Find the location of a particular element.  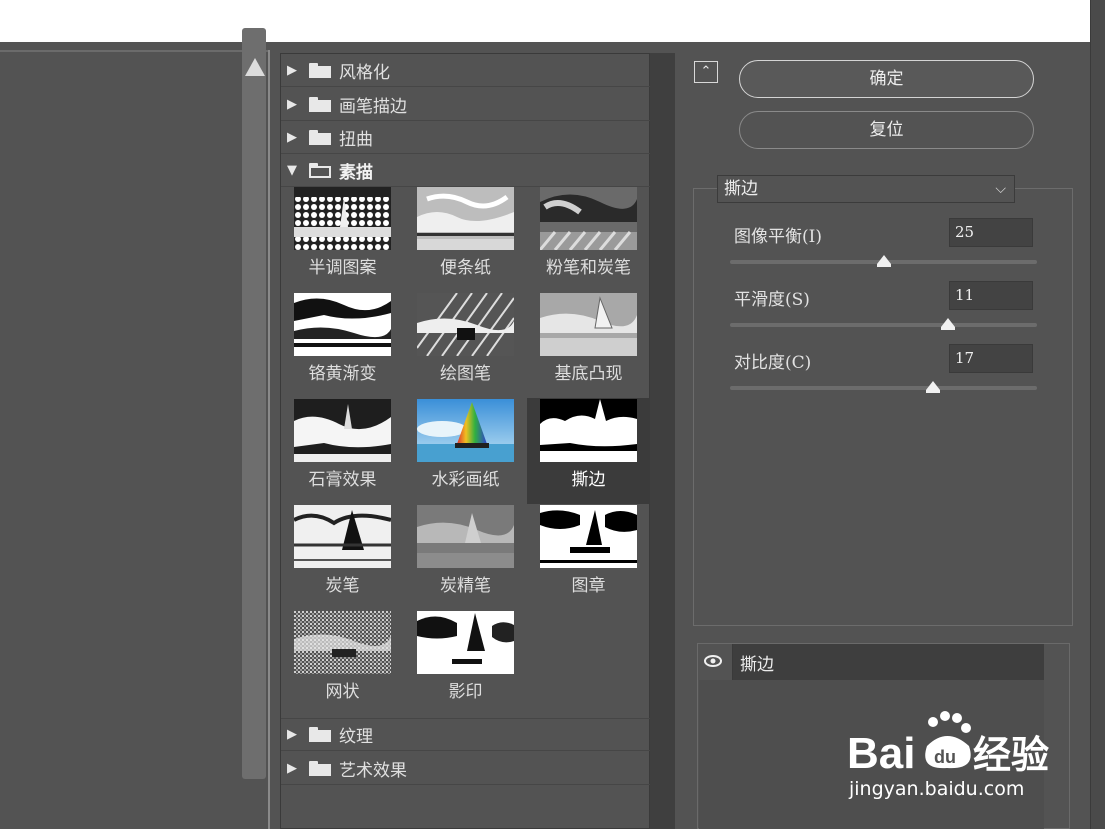

visibility-toggle is located at coordinates (716, 662).